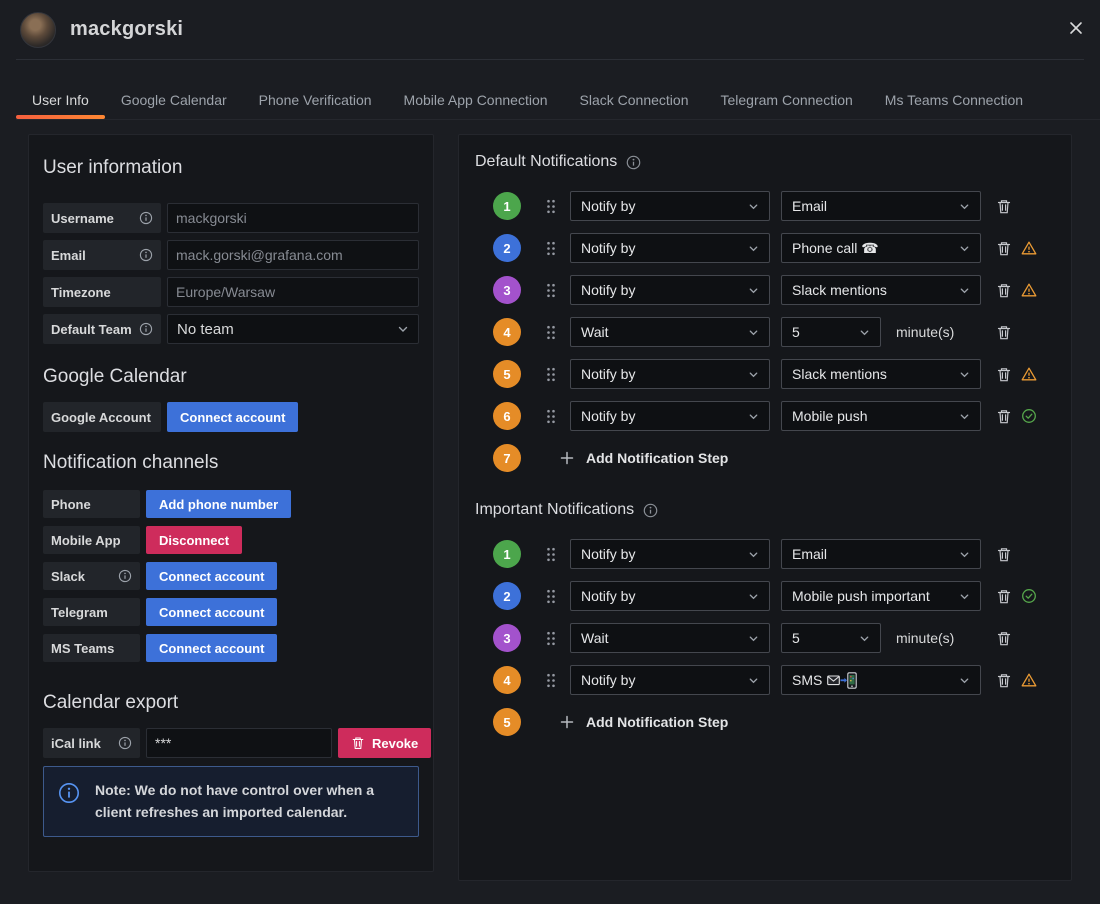  What do you see at coordinates (91, 540) in the screenshot?
I see `mobile-app-label: Mobile App` at bounding box center [91, 540].